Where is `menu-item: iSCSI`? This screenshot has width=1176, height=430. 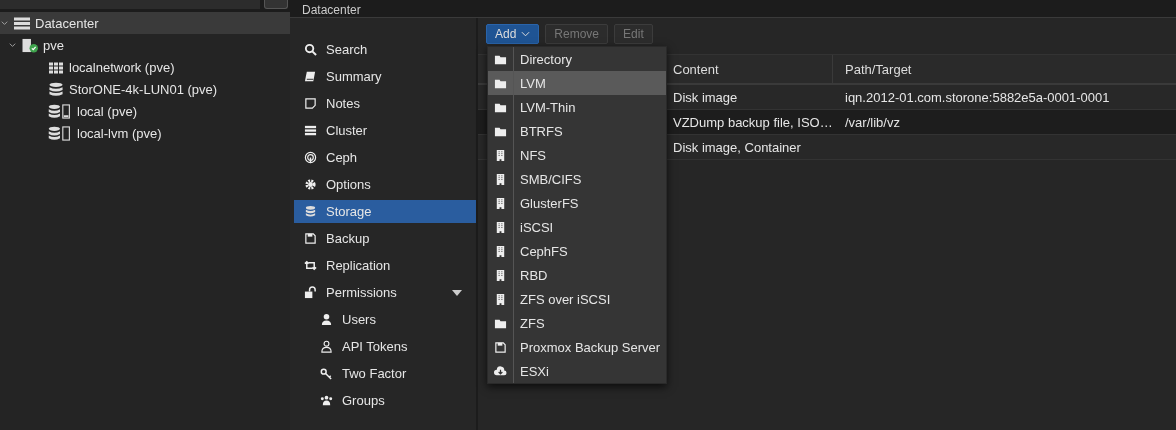
menu-item: iSCSI is located at coordinates (577, 227).